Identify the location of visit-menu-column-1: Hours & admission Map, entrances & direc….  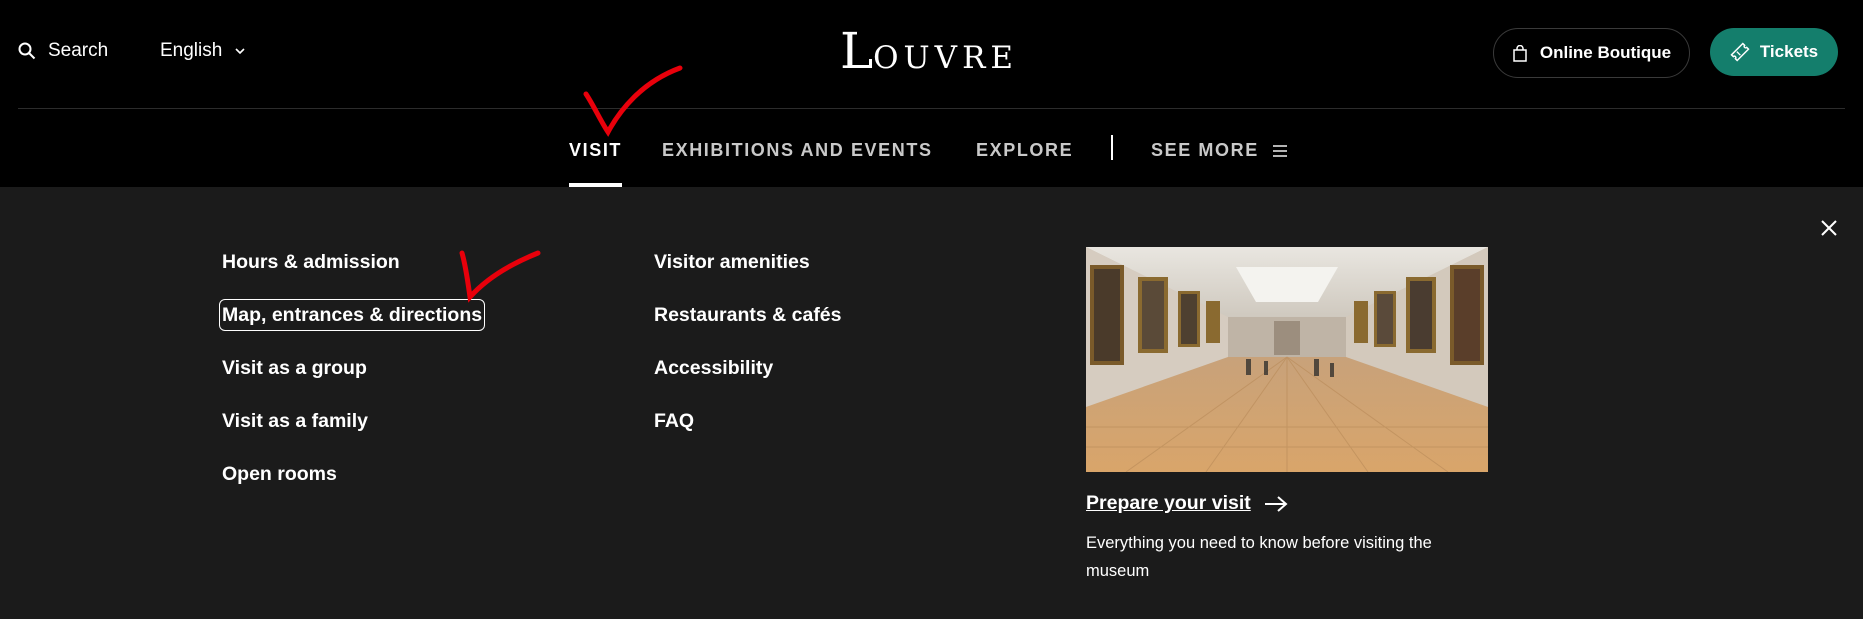
(352, 381).